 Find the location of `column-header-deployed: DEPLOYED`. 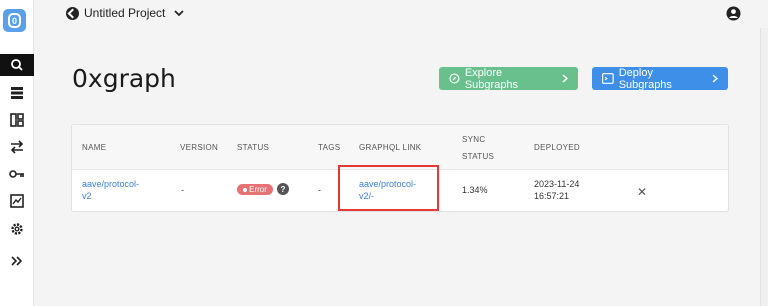

column-header-deployed: DEPLOYED is located at coordinates (557, 147).